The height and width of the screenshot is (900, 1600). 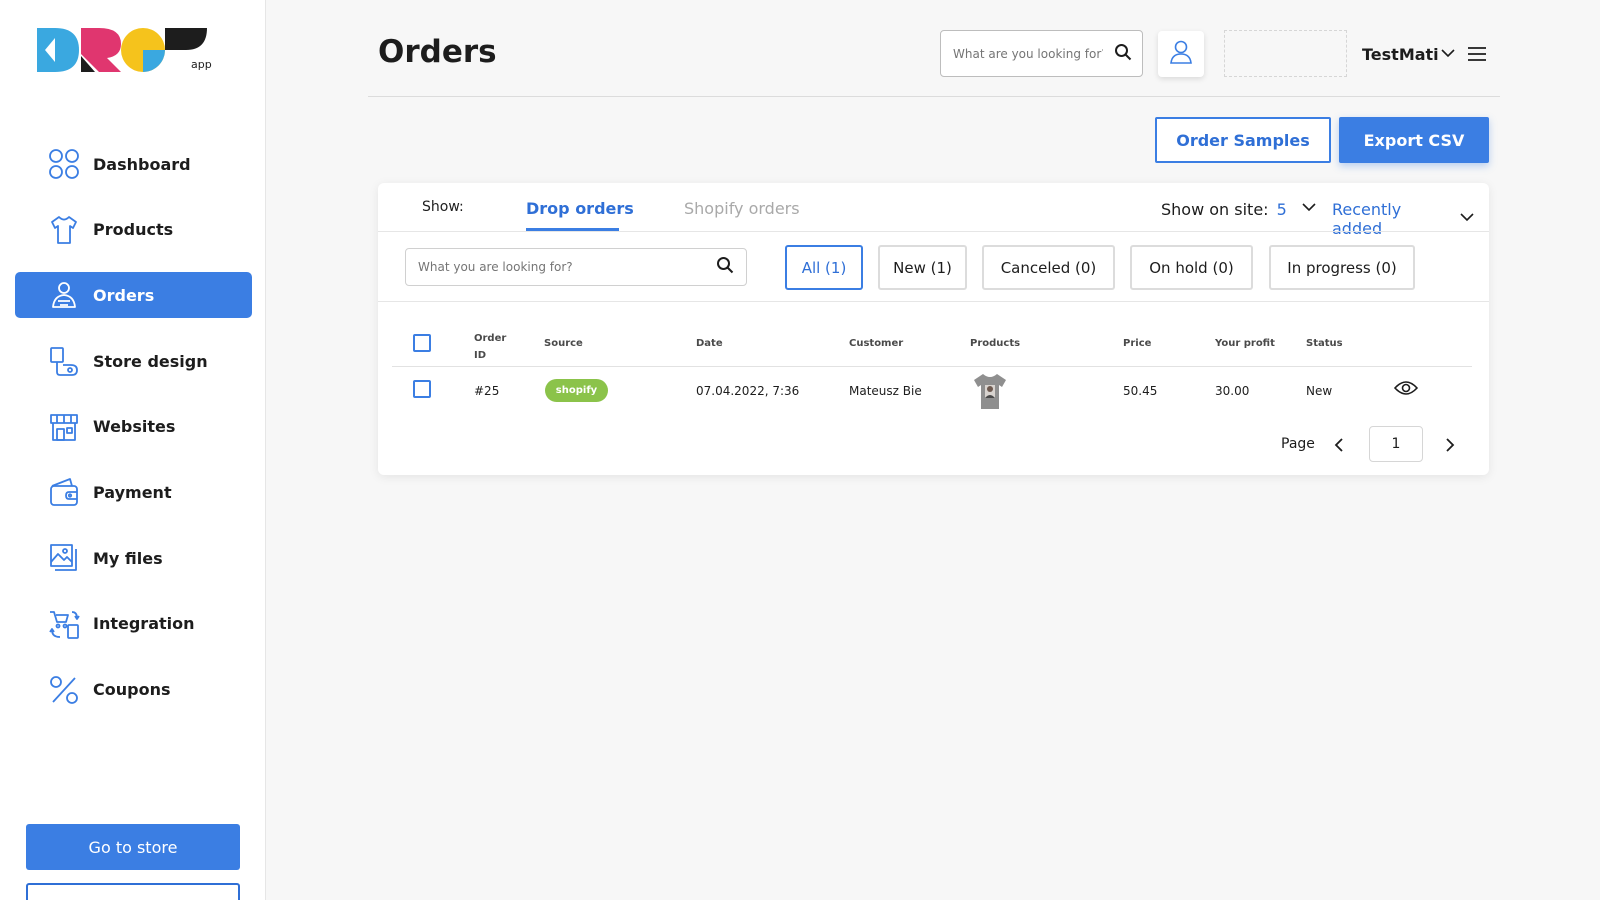 What do you see at coordinates (144, 624) in the screenshot?
I see `sidebar-item-label: Integration` at bounding box center [144, 624].